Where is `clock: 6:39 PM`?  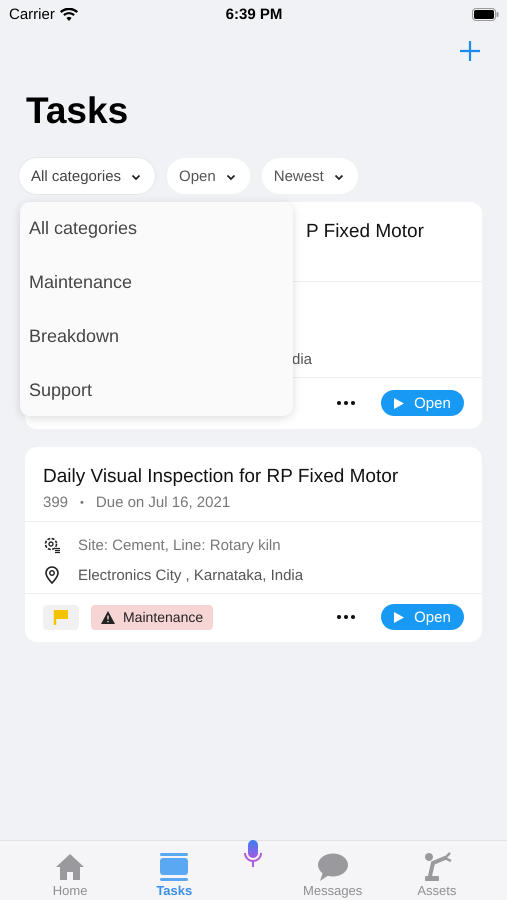
clock: 6:39 PM is located at coordinates (254, 14).